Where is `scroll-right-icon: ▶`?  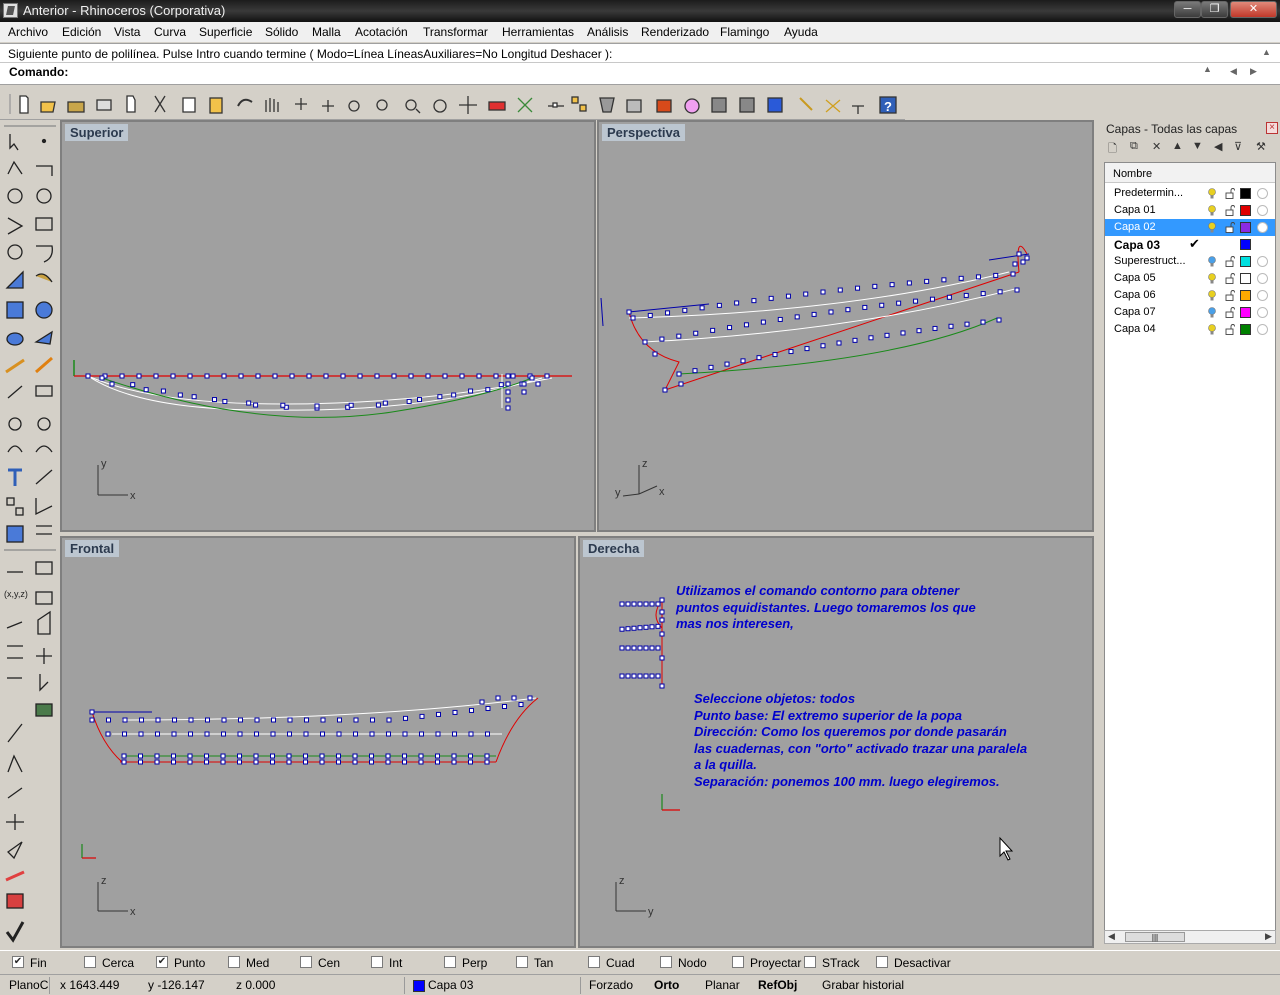
scroll-right-icon: ▶ is located at coordinates (1268, 936).